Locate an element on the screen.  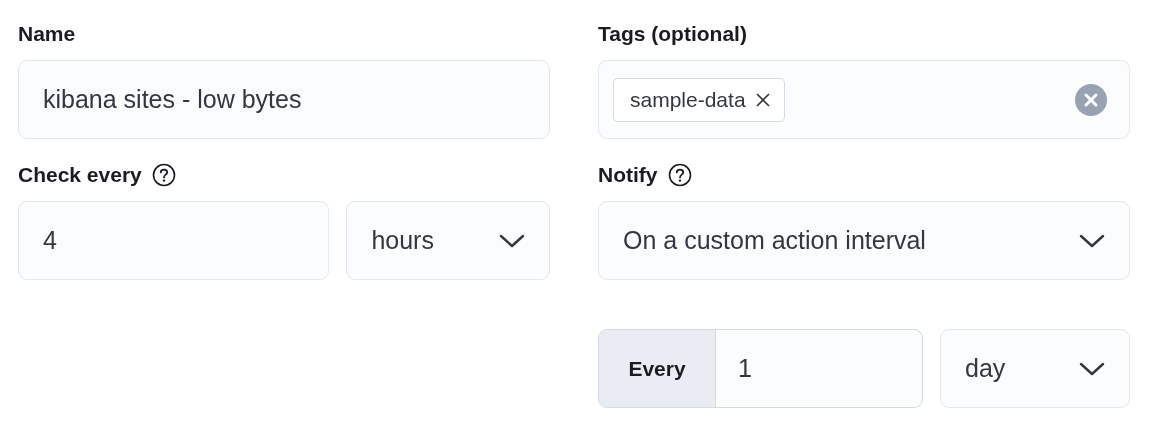
unit-select: day is located at coordinates (1035, 368).